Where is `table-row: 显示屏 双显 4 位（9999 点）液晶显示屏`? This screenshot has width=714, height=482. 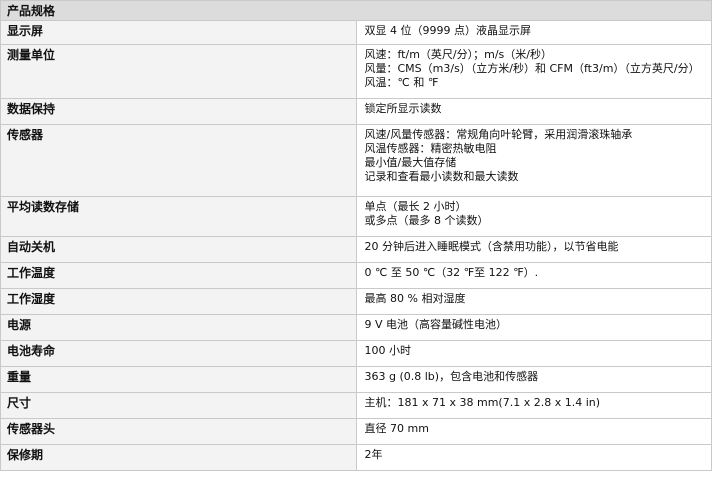
table-row: 显示屏 双显 4 位（9999 点）液晶显示屏 is located at coordinates (356, 32).